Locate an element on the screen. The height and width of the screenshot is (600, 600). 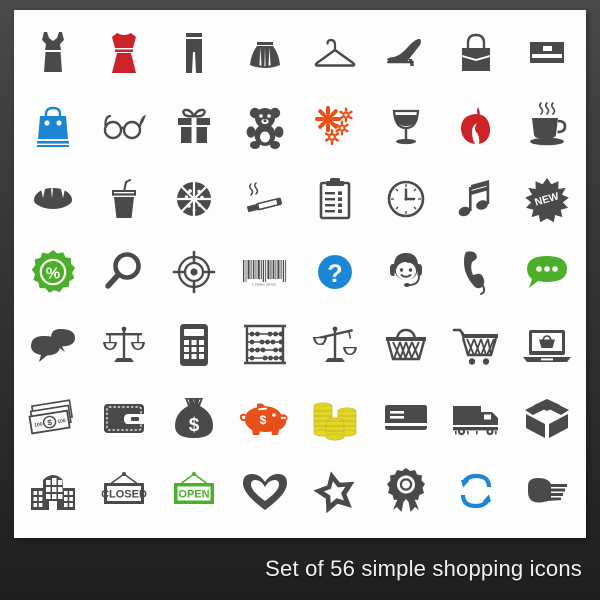
icon-cell-gift-box is located at coordinates (194, 125).